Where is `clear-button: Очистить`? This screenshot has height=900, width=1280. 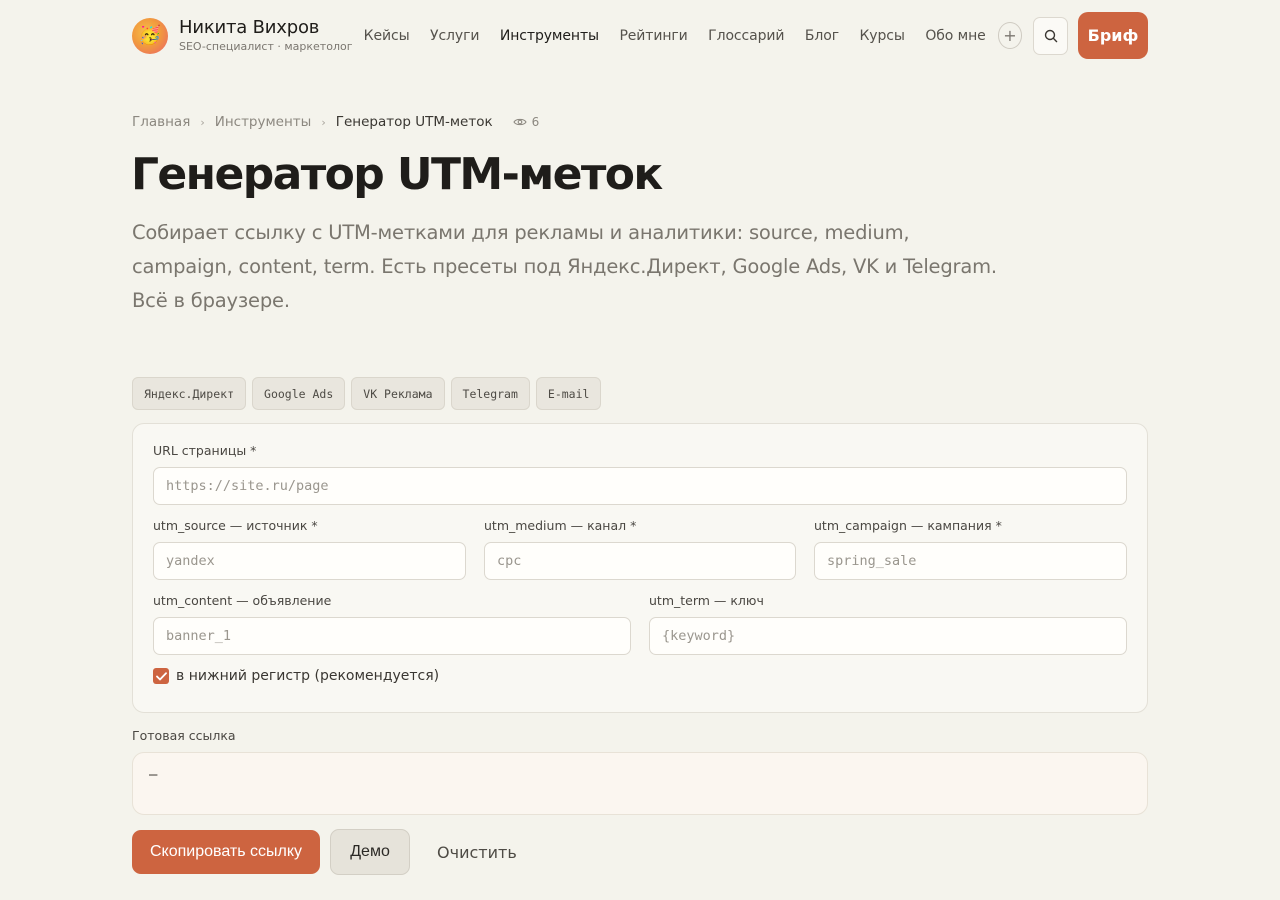
clear-button: Очистить is located at coordinates (477, 852).